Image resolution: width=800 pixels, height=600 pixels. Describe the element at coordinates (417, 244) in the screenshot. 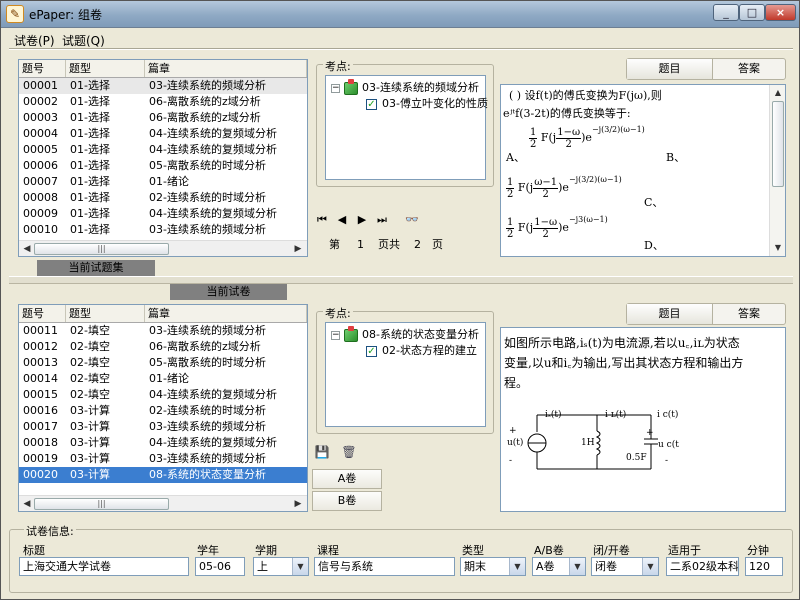

I see `total-pages: 2` at that location.